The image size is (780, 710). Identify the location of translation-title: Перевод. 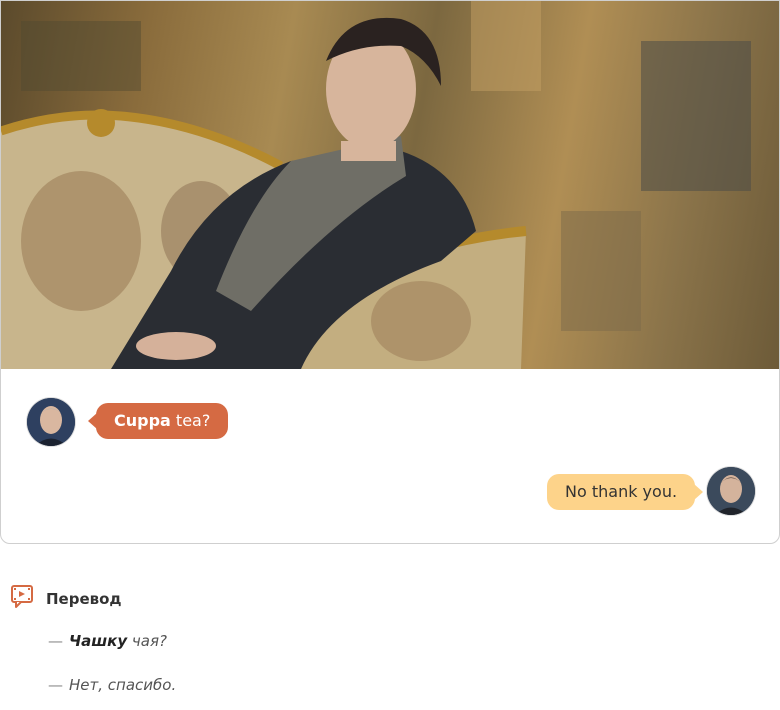
(84, 599).